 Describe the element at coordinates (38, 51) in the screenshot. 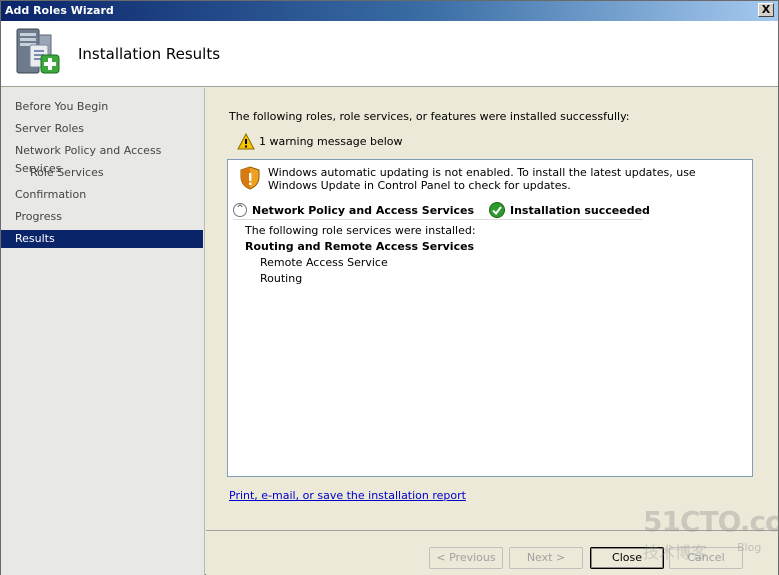

I see `server-add-icon` at that location.